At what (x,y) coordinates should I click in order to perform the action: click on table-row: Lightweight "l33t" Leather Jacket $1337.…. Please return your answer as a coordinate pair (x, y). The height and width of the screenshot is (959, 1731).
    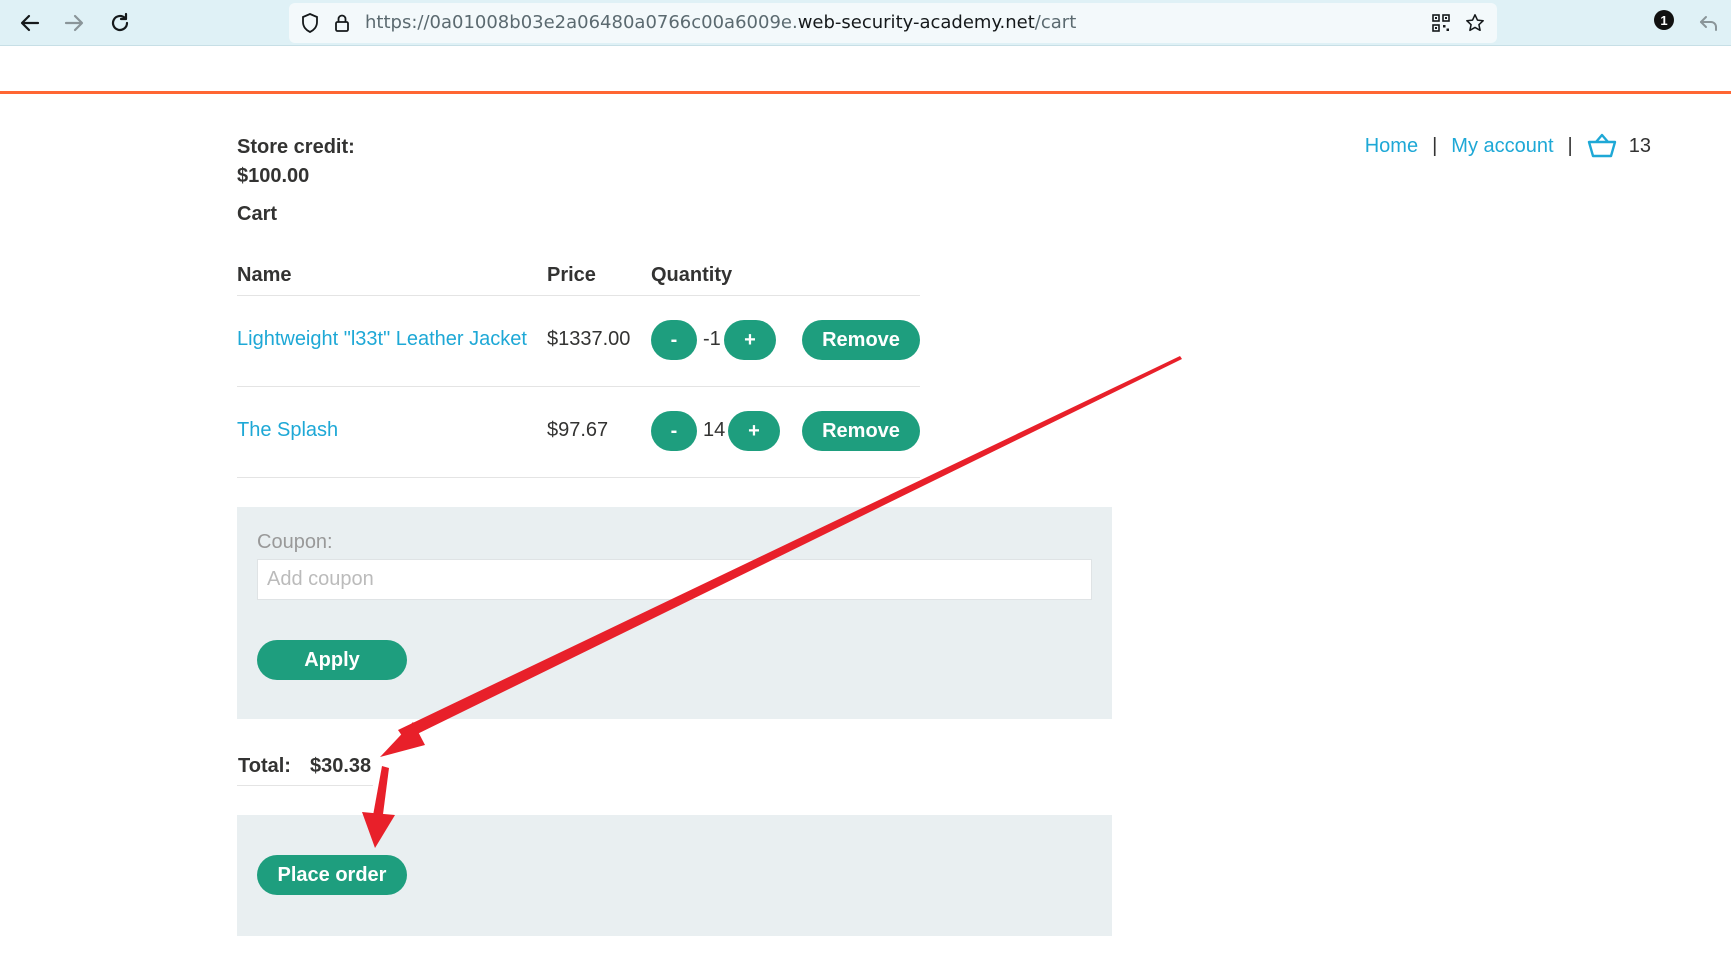
    Looking at the image, I should click on (578, 341).